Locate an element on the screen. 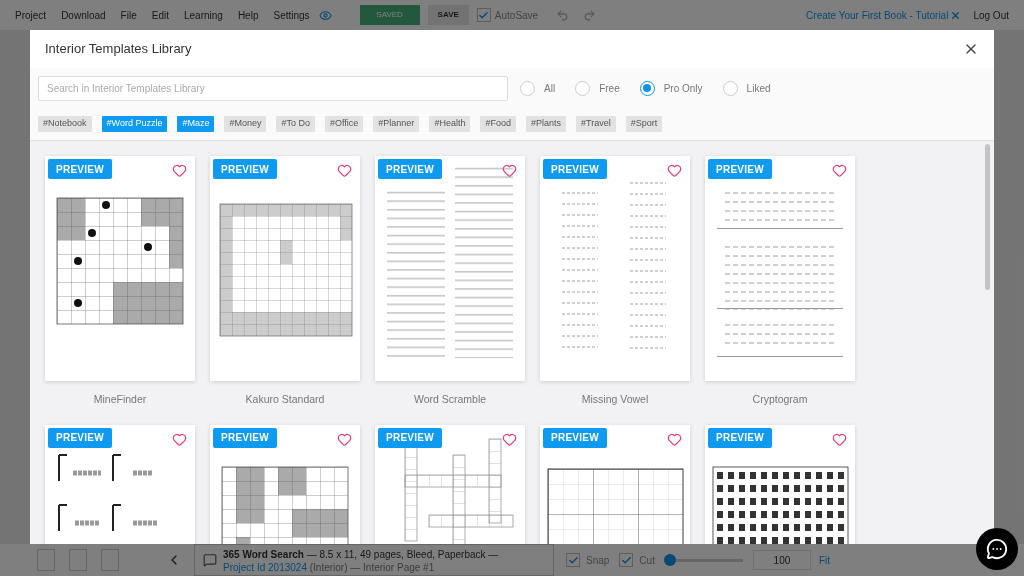 The image size is (1024, 576). comment-icon is located at coordinates (210, 560).